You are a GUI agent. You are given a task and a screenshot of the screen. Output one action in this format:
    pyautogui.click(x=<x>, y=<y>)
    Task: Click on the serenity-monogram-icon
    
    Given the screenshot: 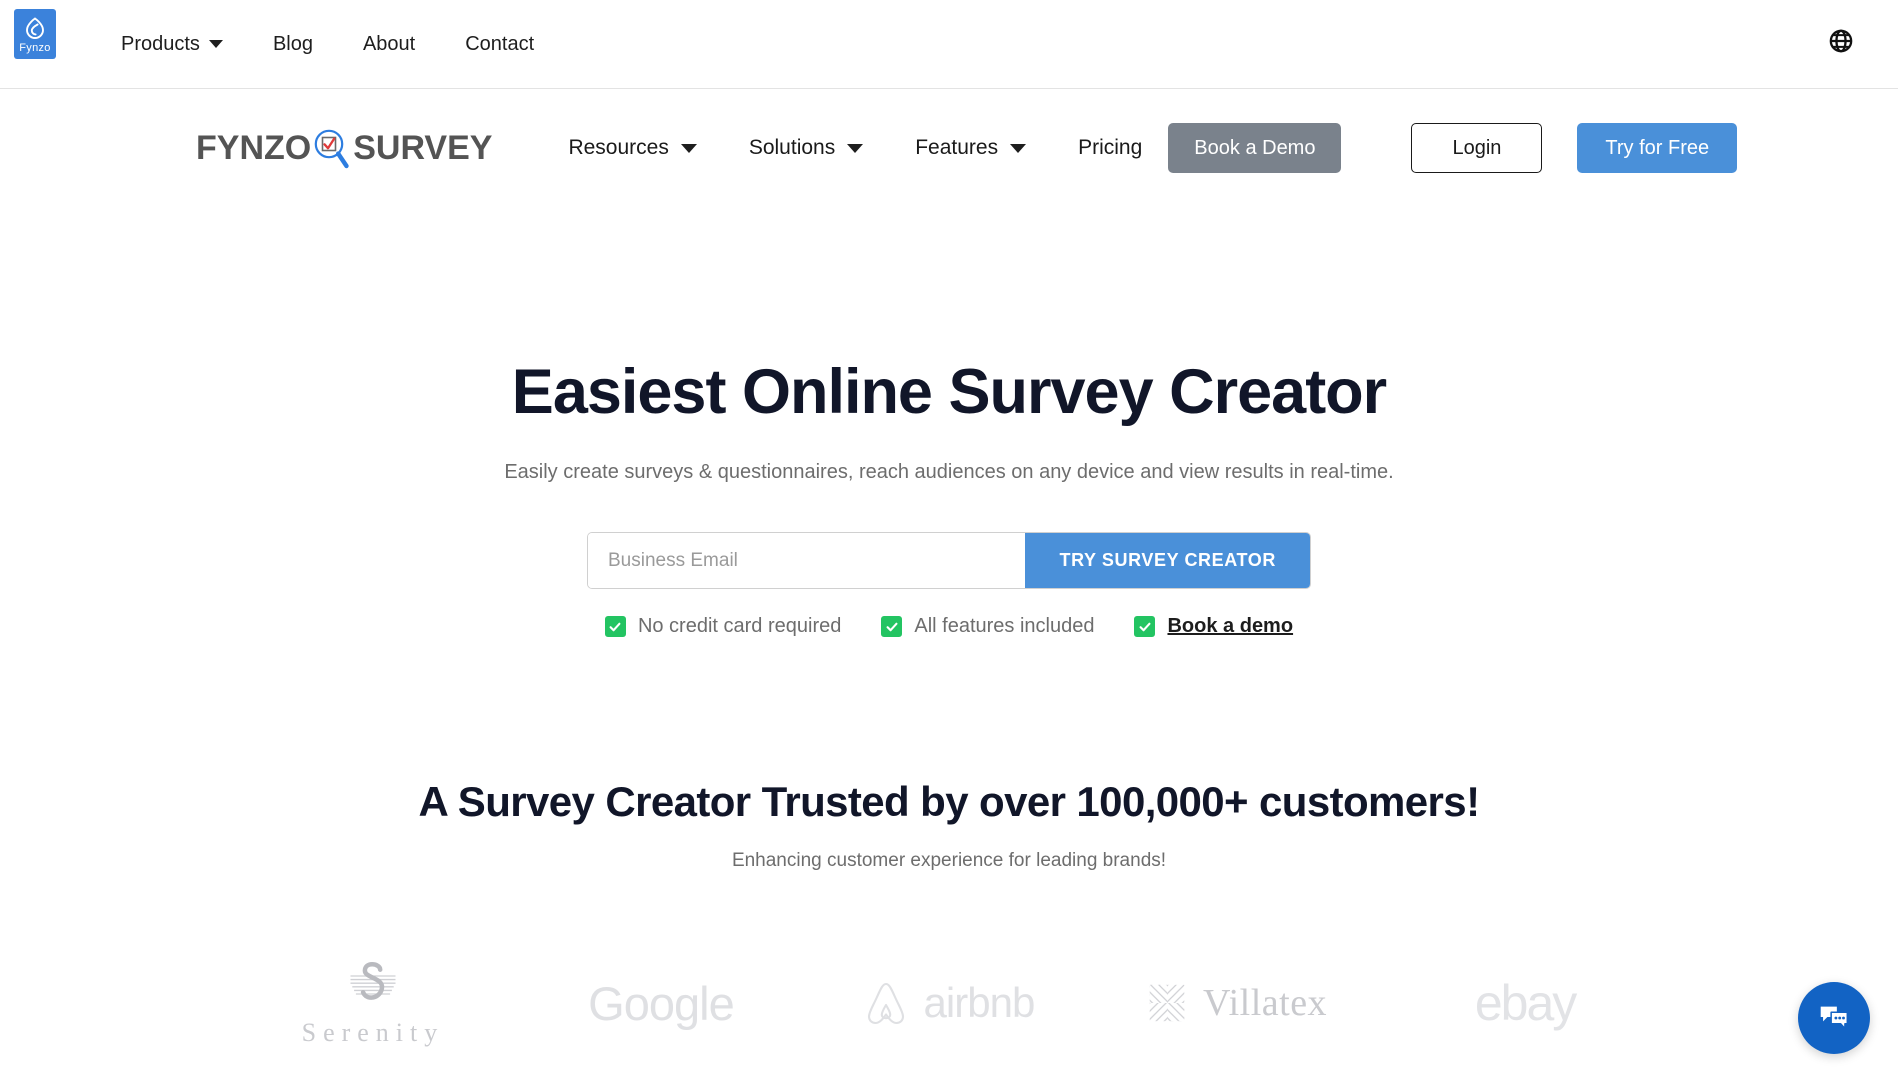 What is the action you would take?
    pyautogui.click(x=373, y=981)
    